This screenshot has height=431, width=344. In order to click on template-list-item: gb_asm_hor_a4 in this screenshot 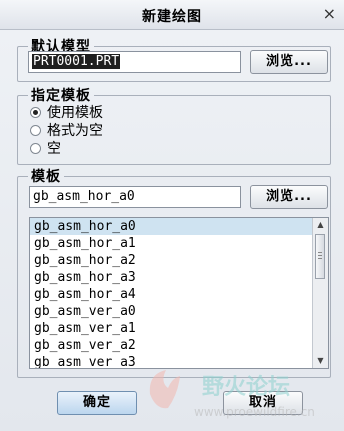, I will do `click(179, 294)`.